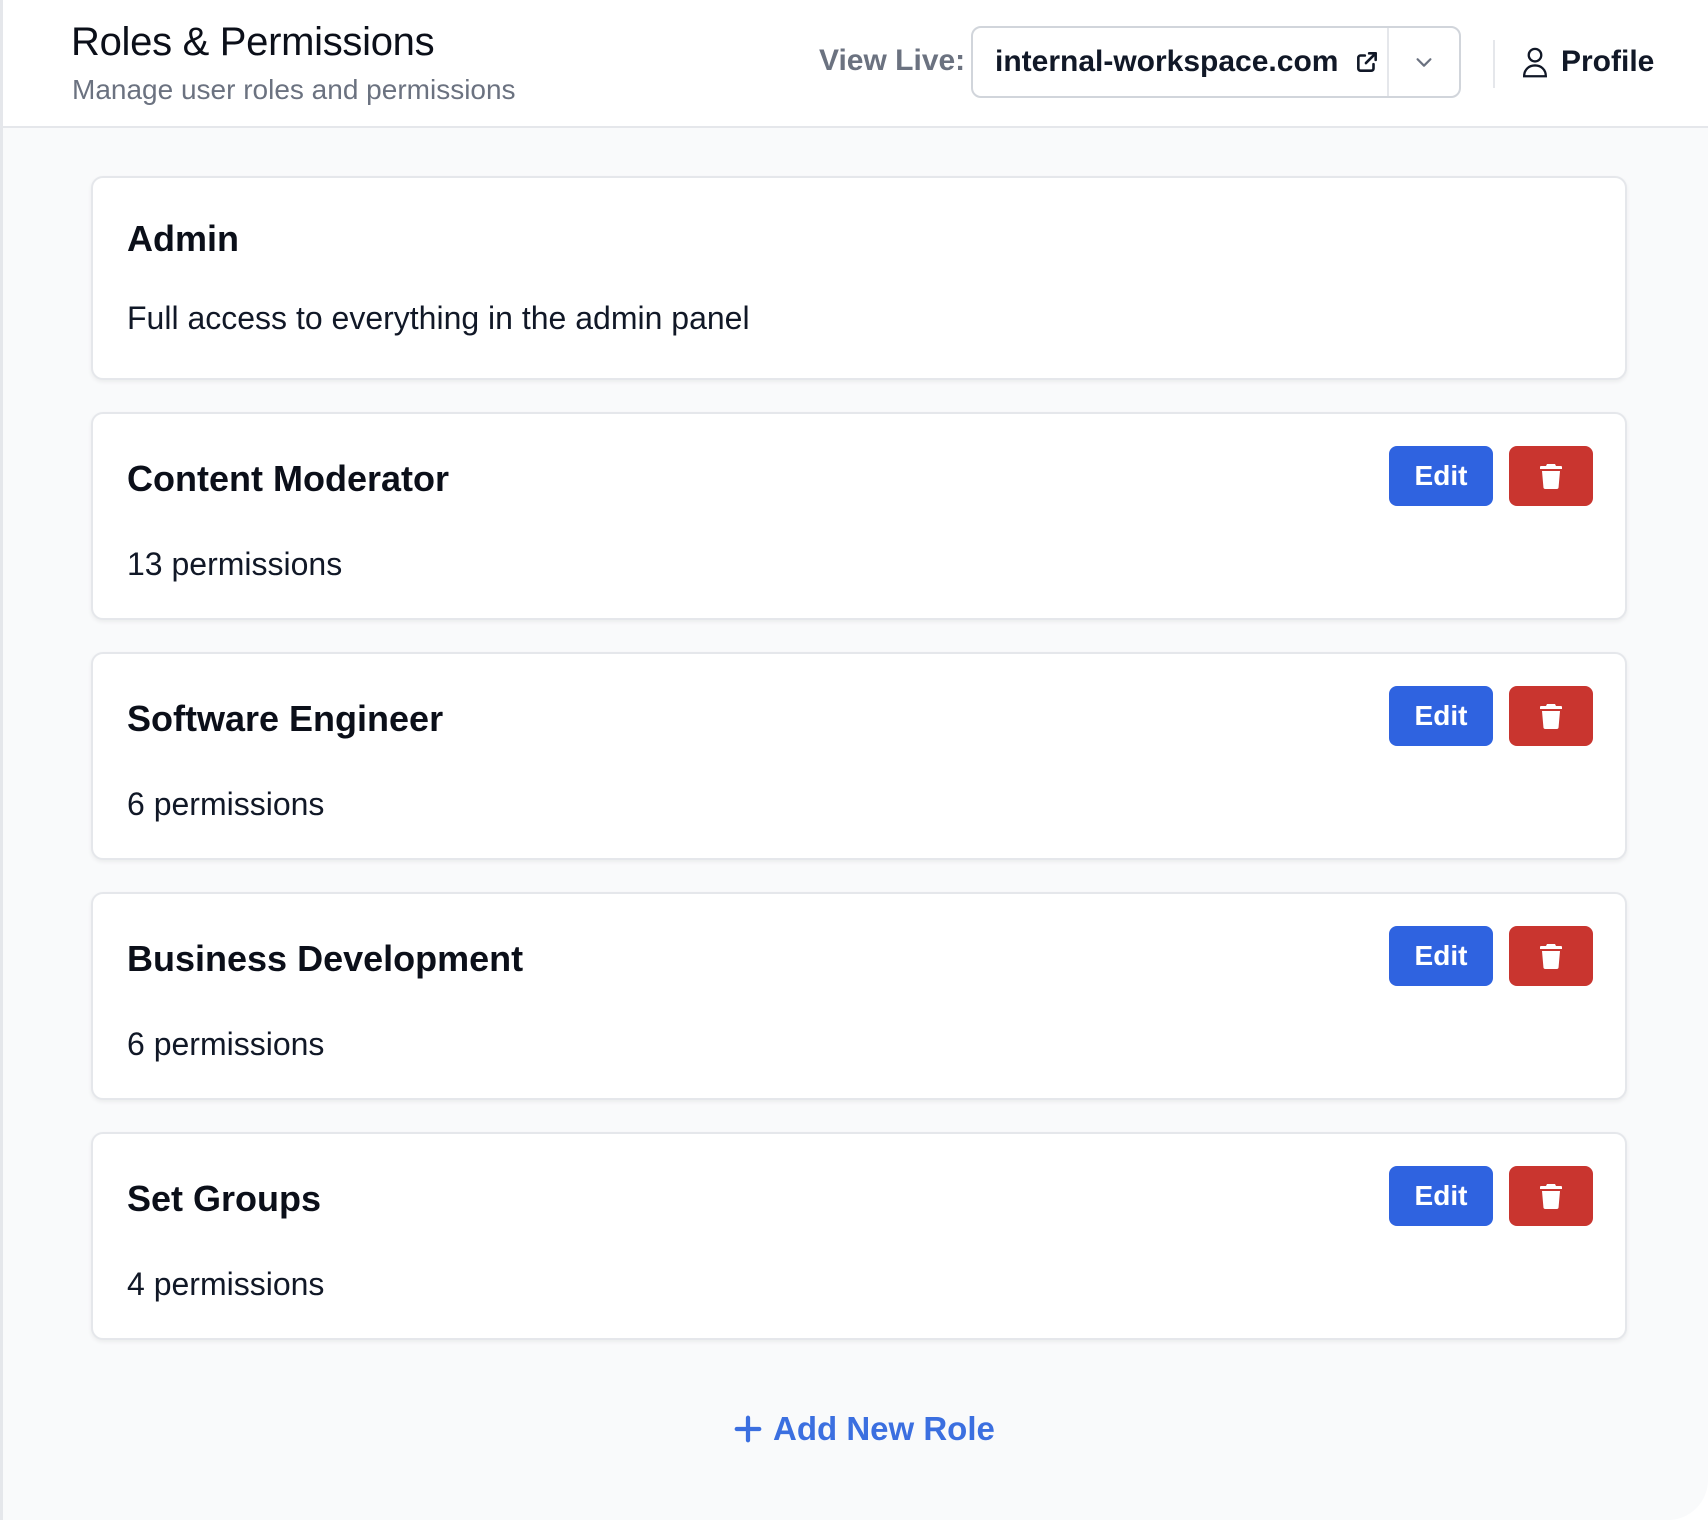  What do you see at coordinates (285, 718) in the screenshot?
I see `role-name: Software Engineer` at bounding box center [285, 718].